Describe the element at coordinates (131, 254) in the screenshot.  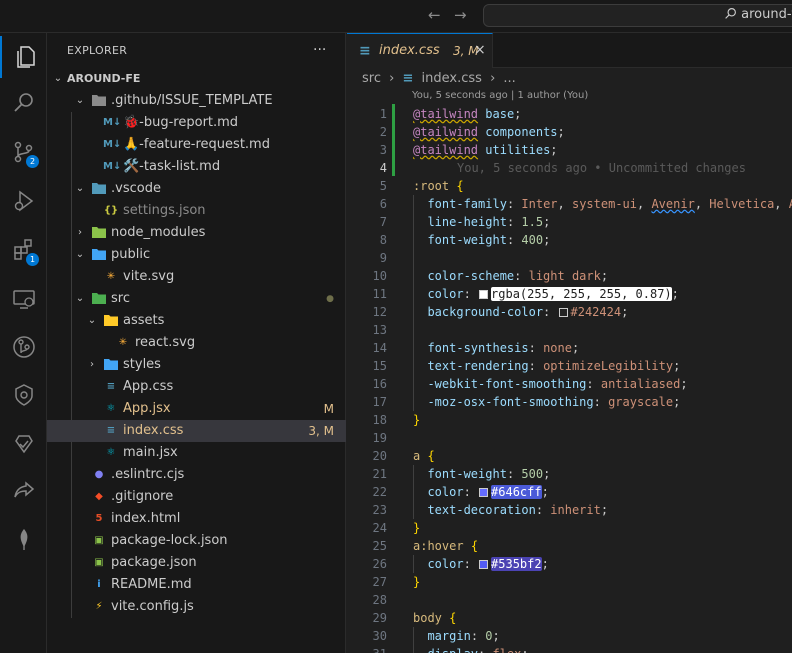
I see `tree-item-label: public` at that location.